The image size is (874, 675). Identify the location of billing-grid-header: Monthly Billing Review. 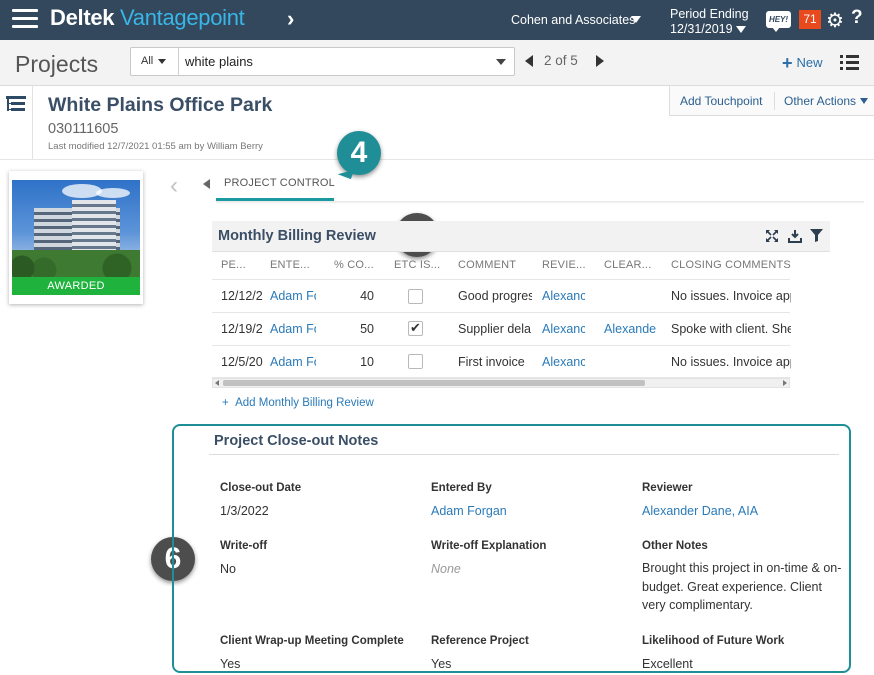
(521, 236).